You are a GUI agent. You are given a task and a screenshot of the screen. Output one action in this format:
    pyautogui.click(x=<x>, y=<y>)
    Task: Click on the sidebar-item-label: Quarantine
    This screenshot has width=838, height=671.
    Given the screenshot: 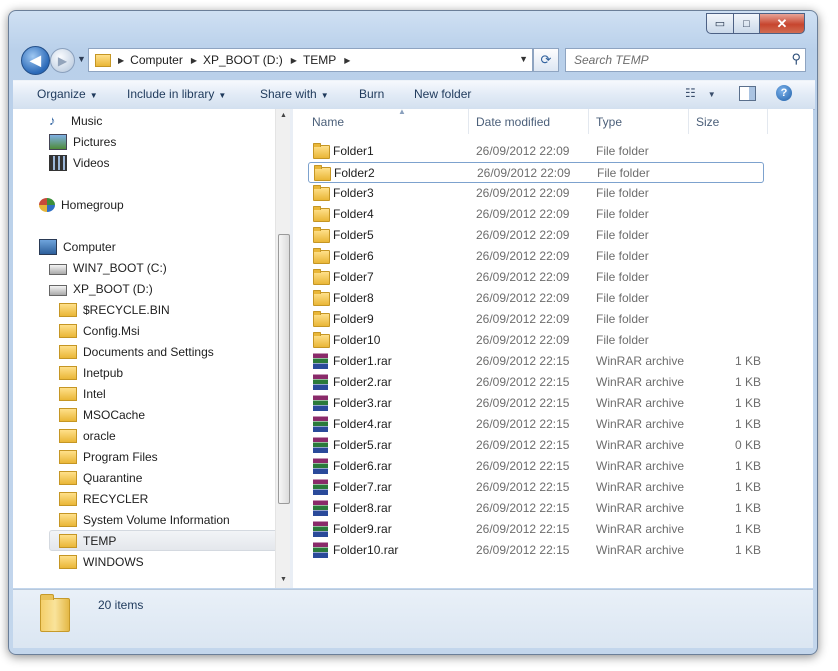 What is the action you would take?
    pyautogui.click(x=113, y=477)
    